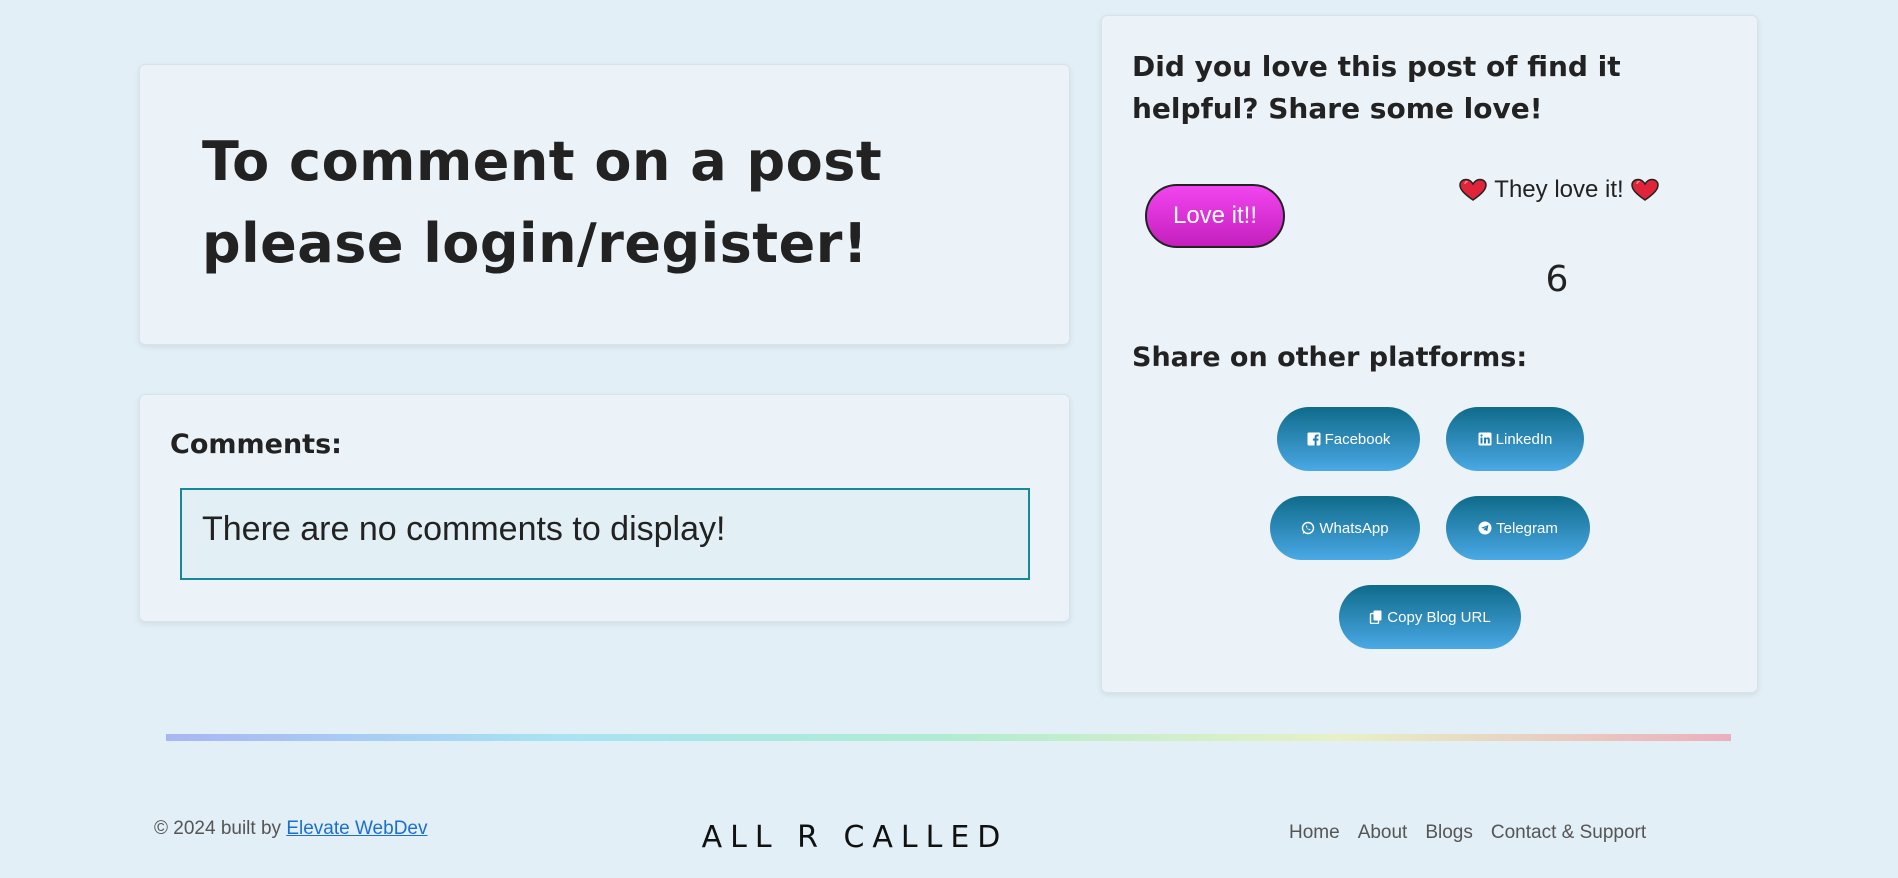 The image size is (1898, 878). What do you see at coordinates (1568, 833) in the screenshot?
I see `footer-nav-contact: Contact & Support` at bounding box center [1568, 833].